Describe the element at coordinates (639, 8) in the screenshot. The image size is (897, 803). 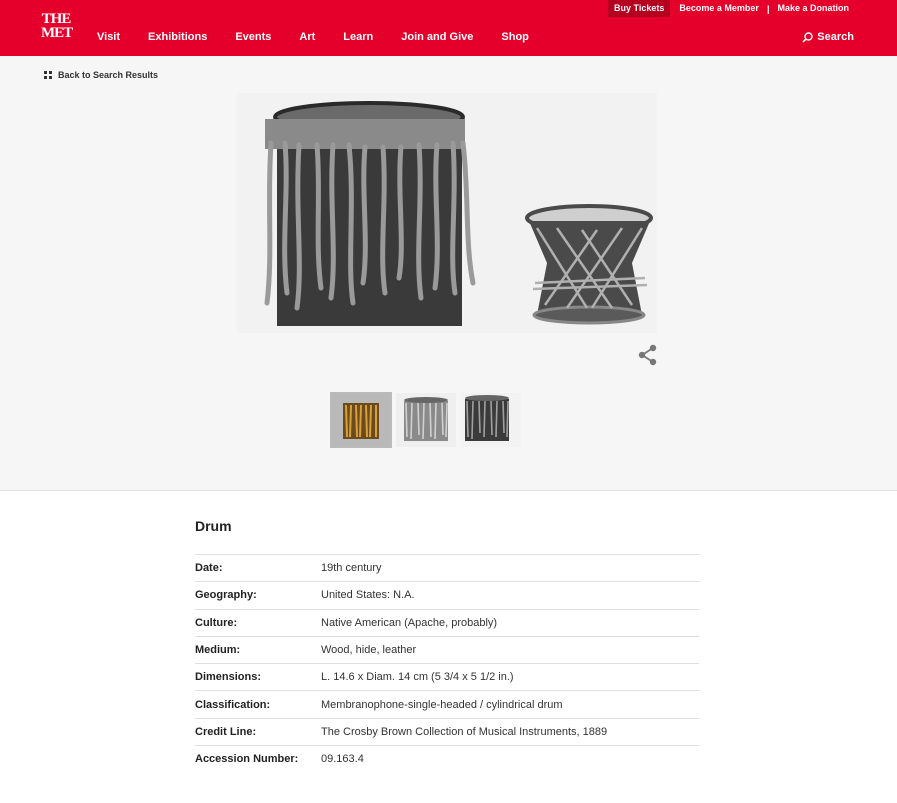
I see `buy-tickets-link: Buy Tickets` at that location.